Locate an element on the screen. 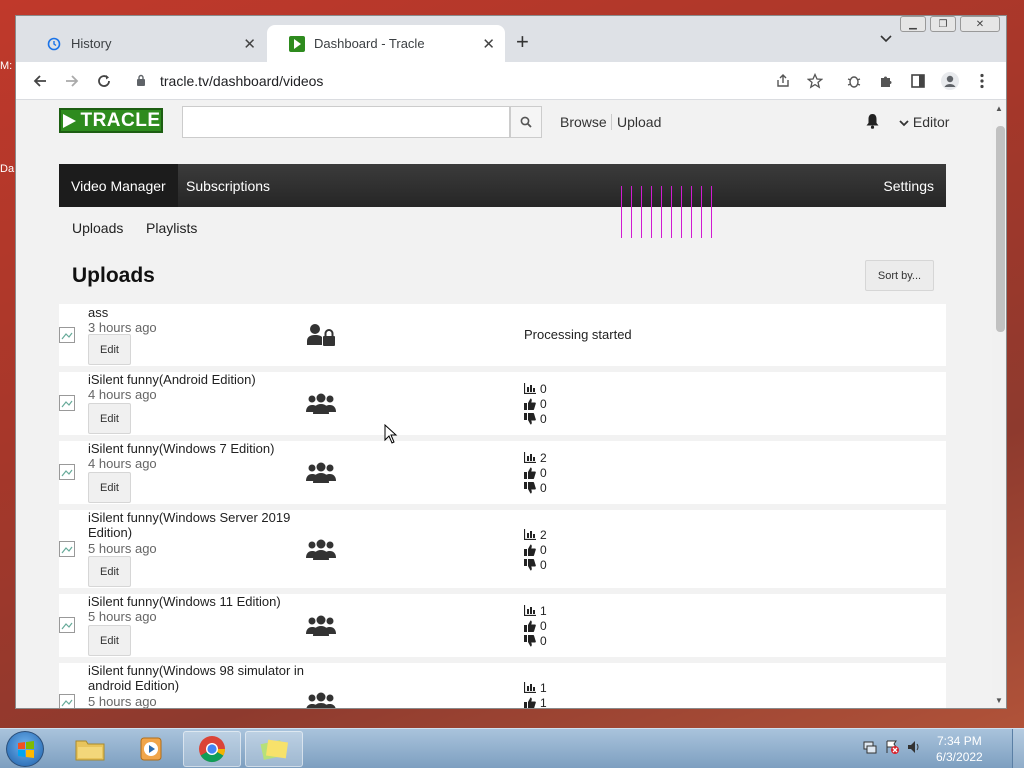 The image size is (1024, 768). subtab-uploads: Uploads is located at coordinates (97, 228).